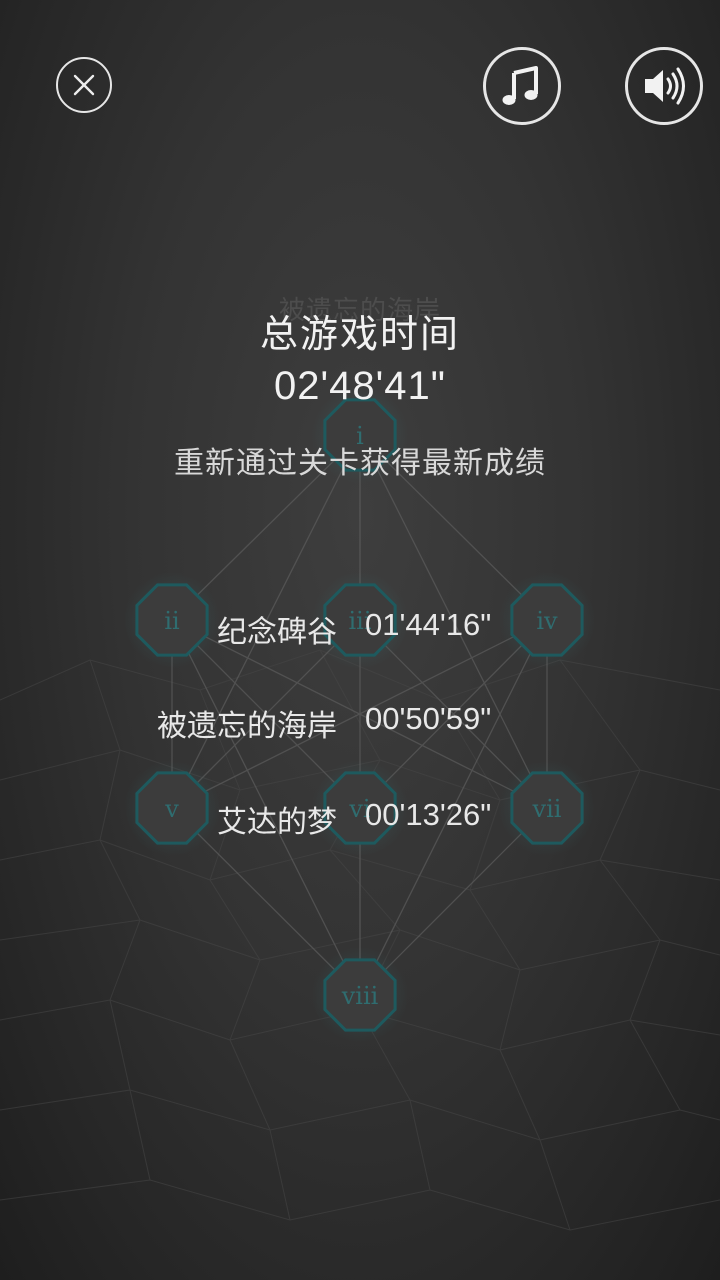 This screenshot has width=720, height=1280. Describe the element at coordinates (360, 463) in the screenshot. I see `replay-hint: 重新通过关卡获得最新成绩` at that location.